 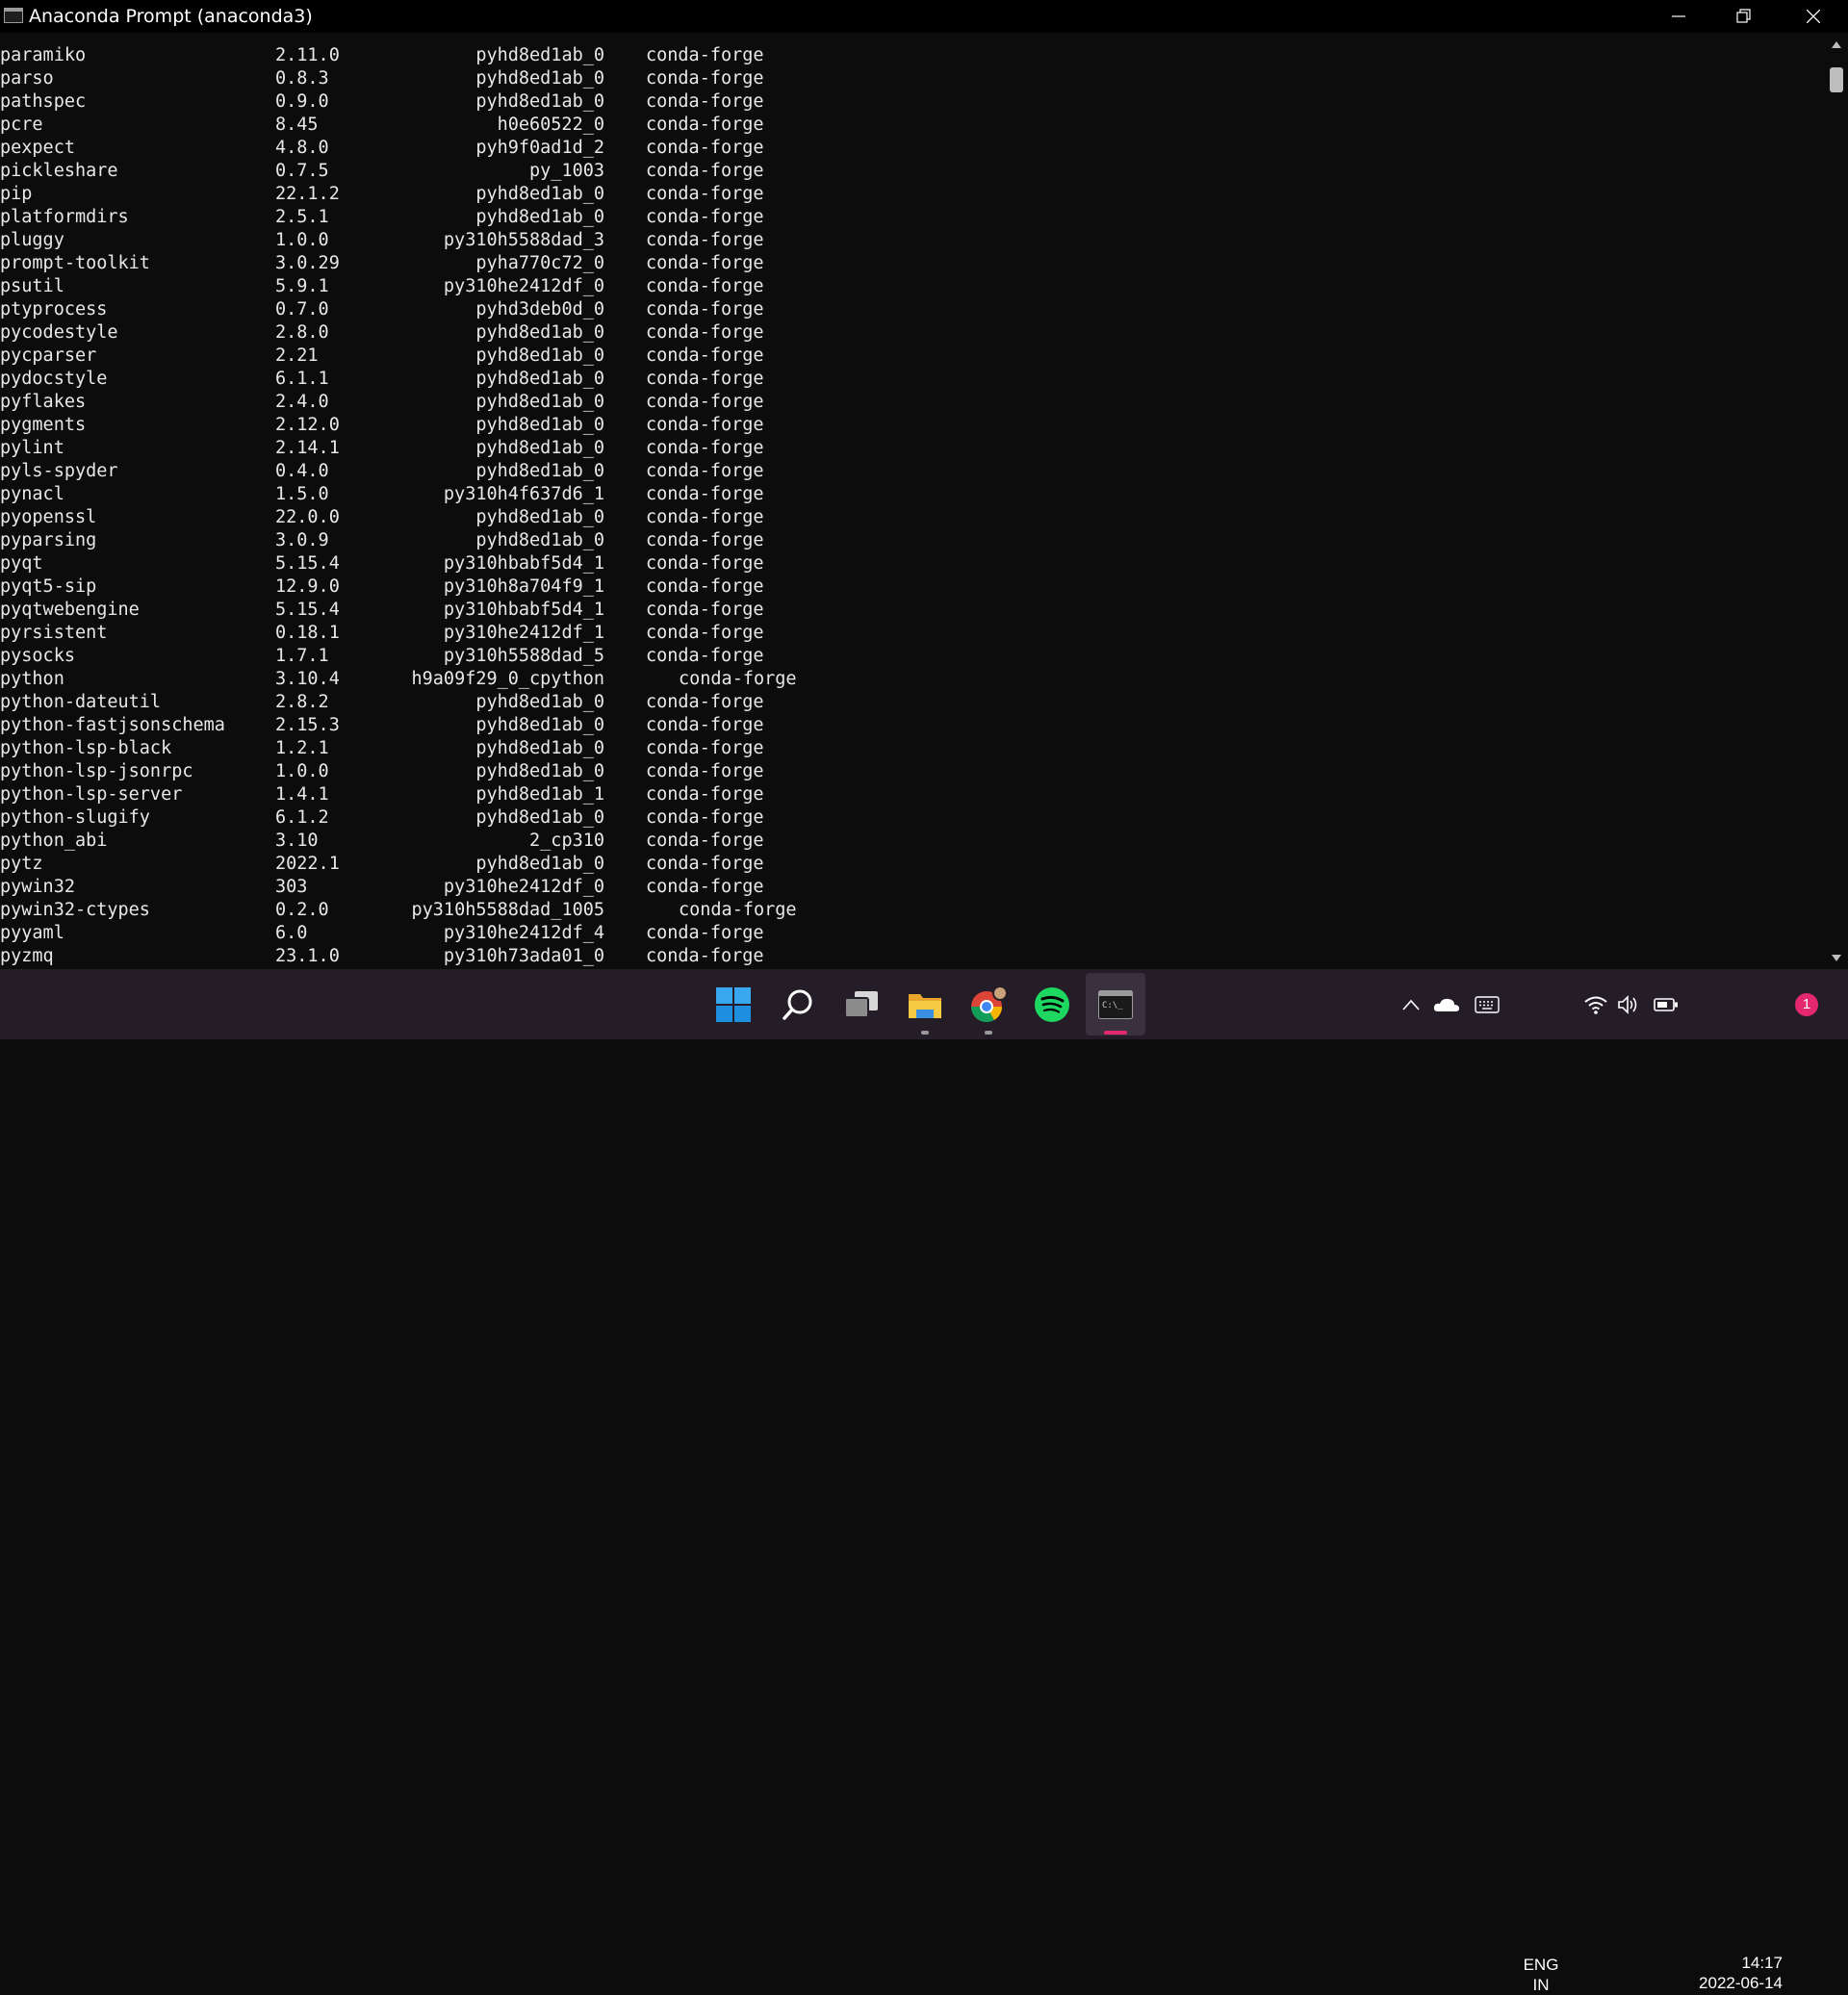 I want to click on file-explorer-button, so click(x=925, y=1004).